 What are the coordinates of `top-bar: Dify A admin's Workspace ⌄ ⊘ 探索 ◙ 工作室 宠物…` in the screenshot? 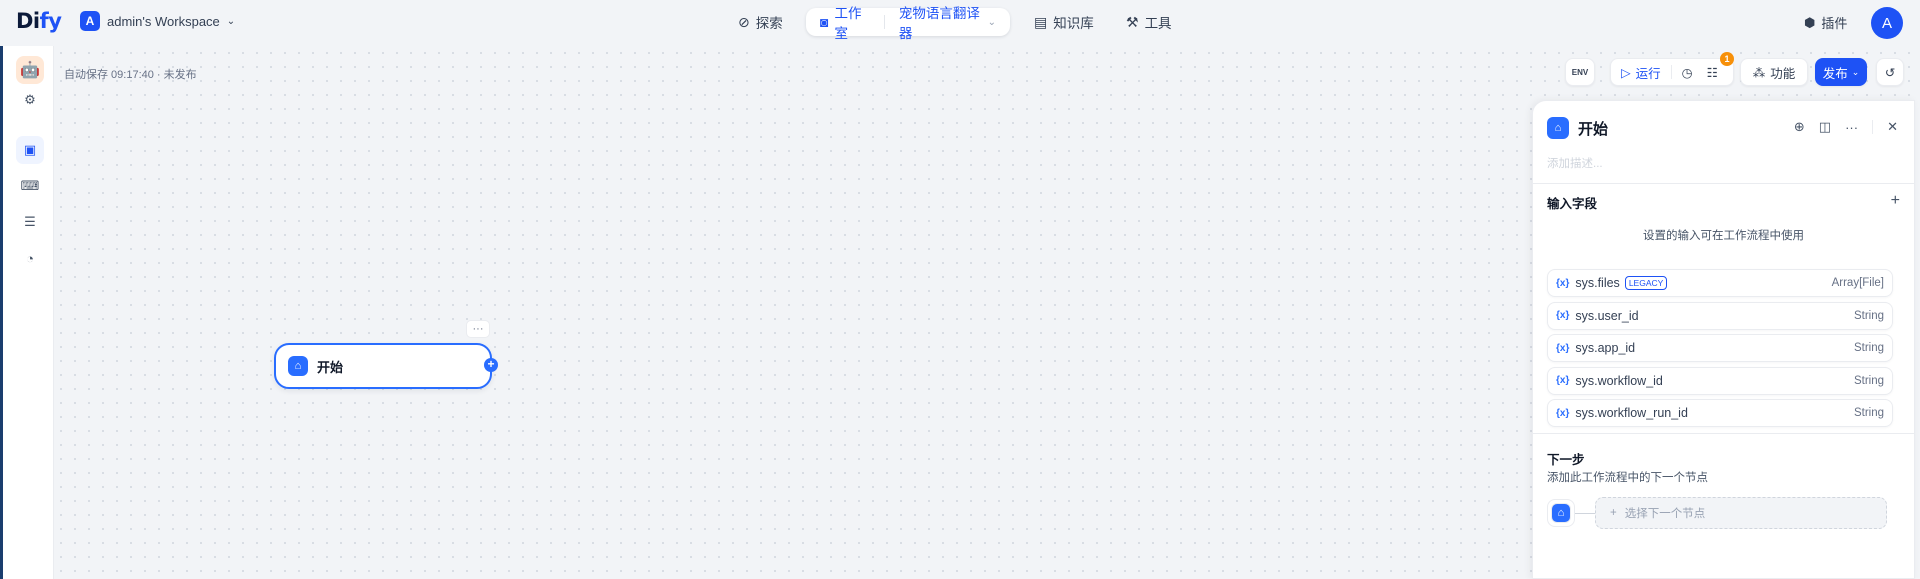 It's located at (960, 23).